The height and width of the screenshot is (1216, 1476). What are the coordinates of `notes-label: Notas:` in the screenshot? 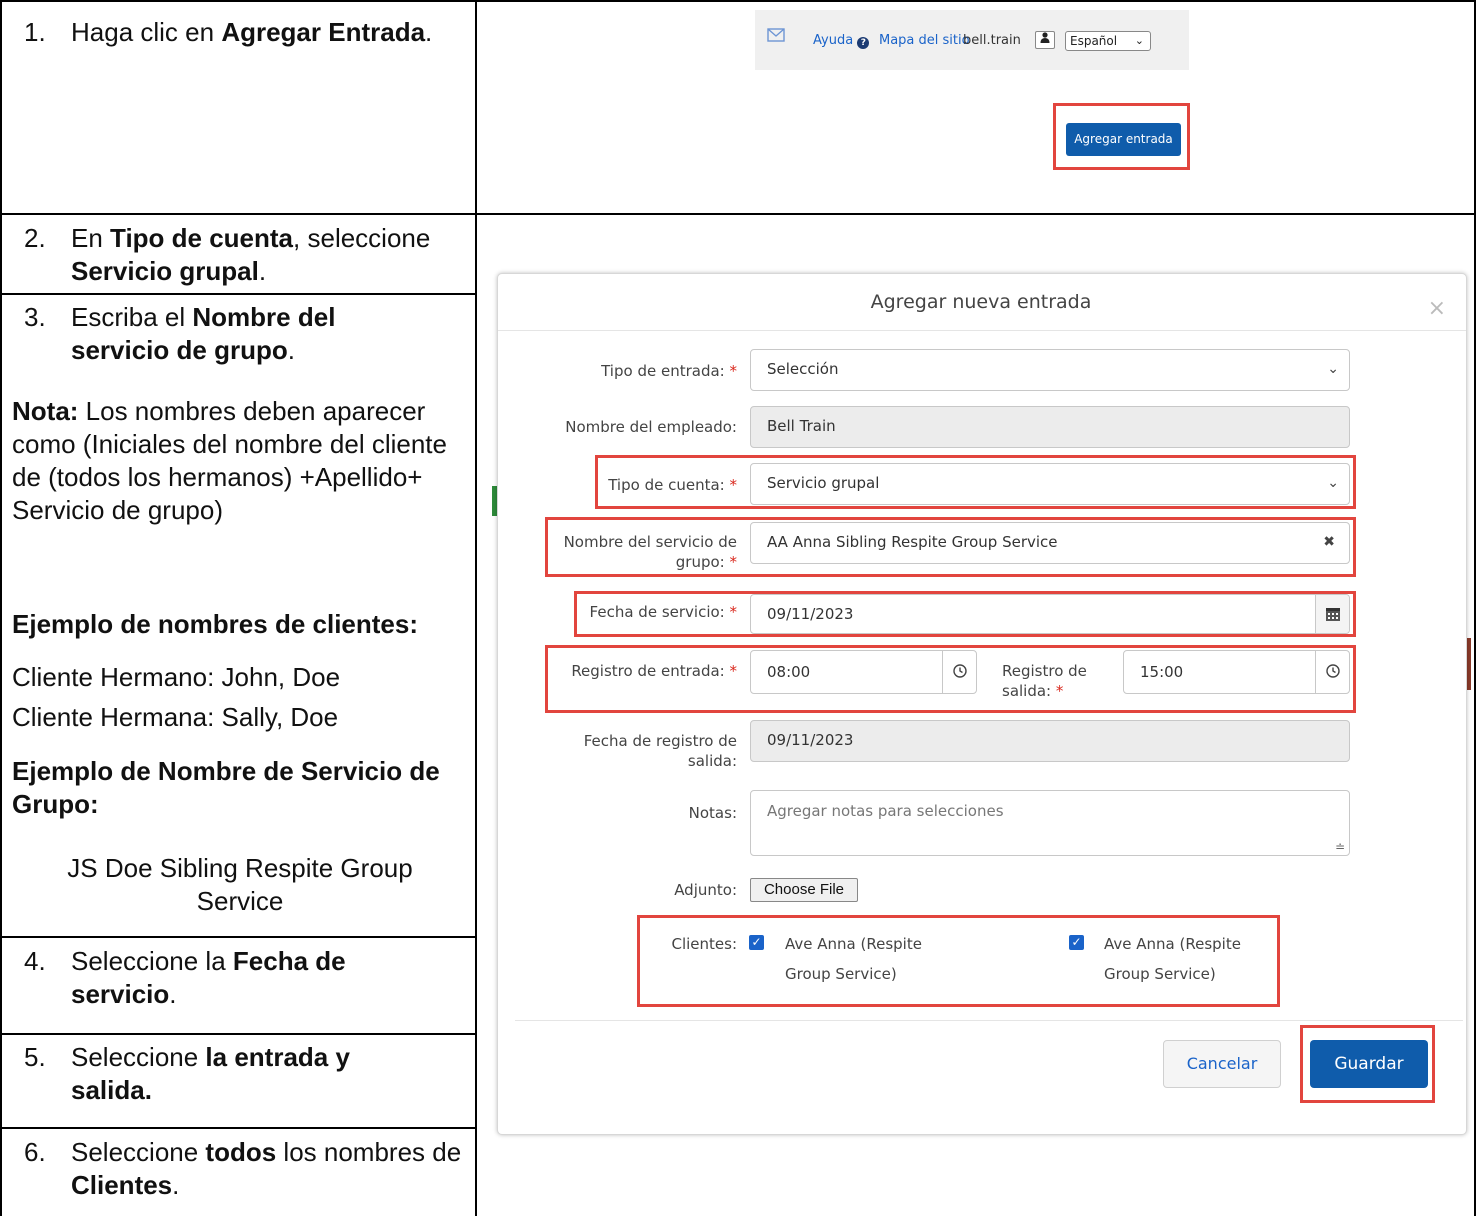 It's located at (712, 813).